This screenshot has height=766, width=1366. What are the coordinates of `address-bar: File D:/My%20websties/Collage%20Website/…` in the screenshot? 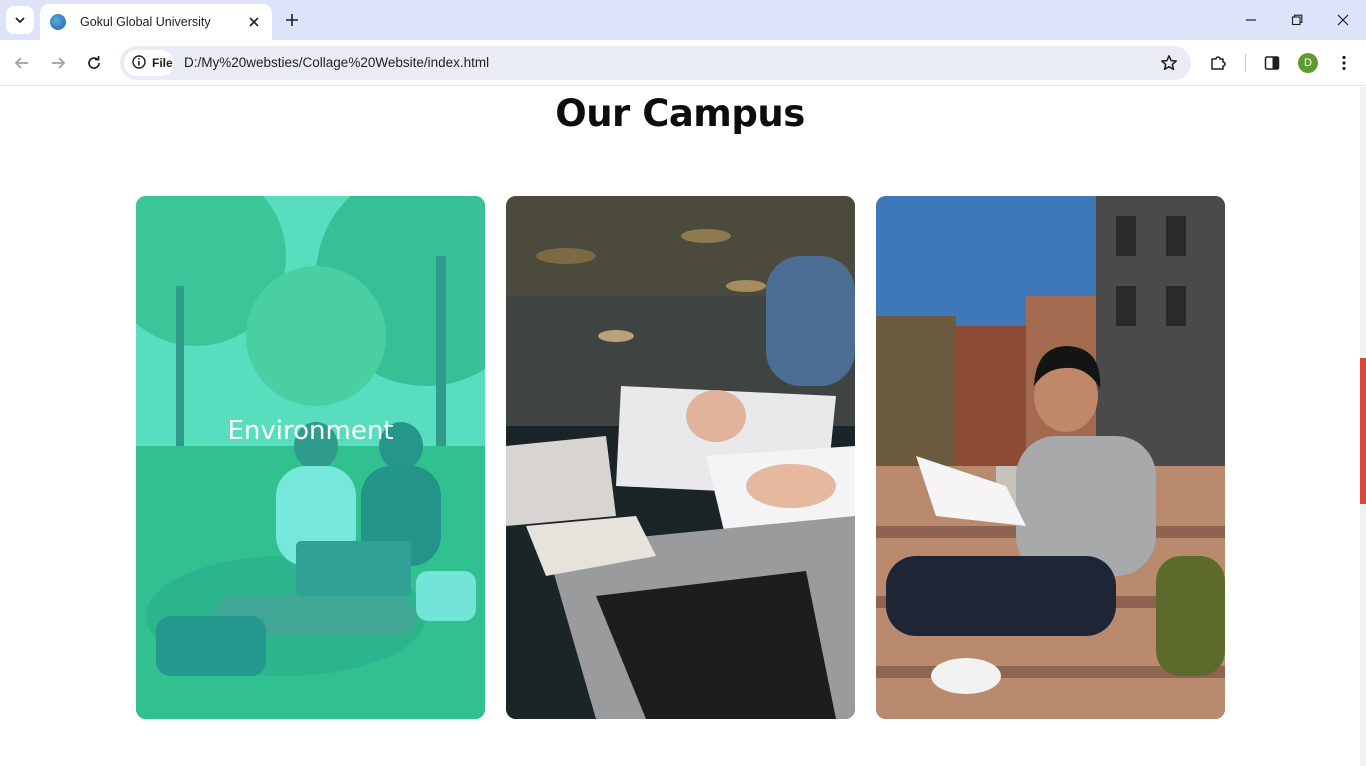 It's located at (655, 63).